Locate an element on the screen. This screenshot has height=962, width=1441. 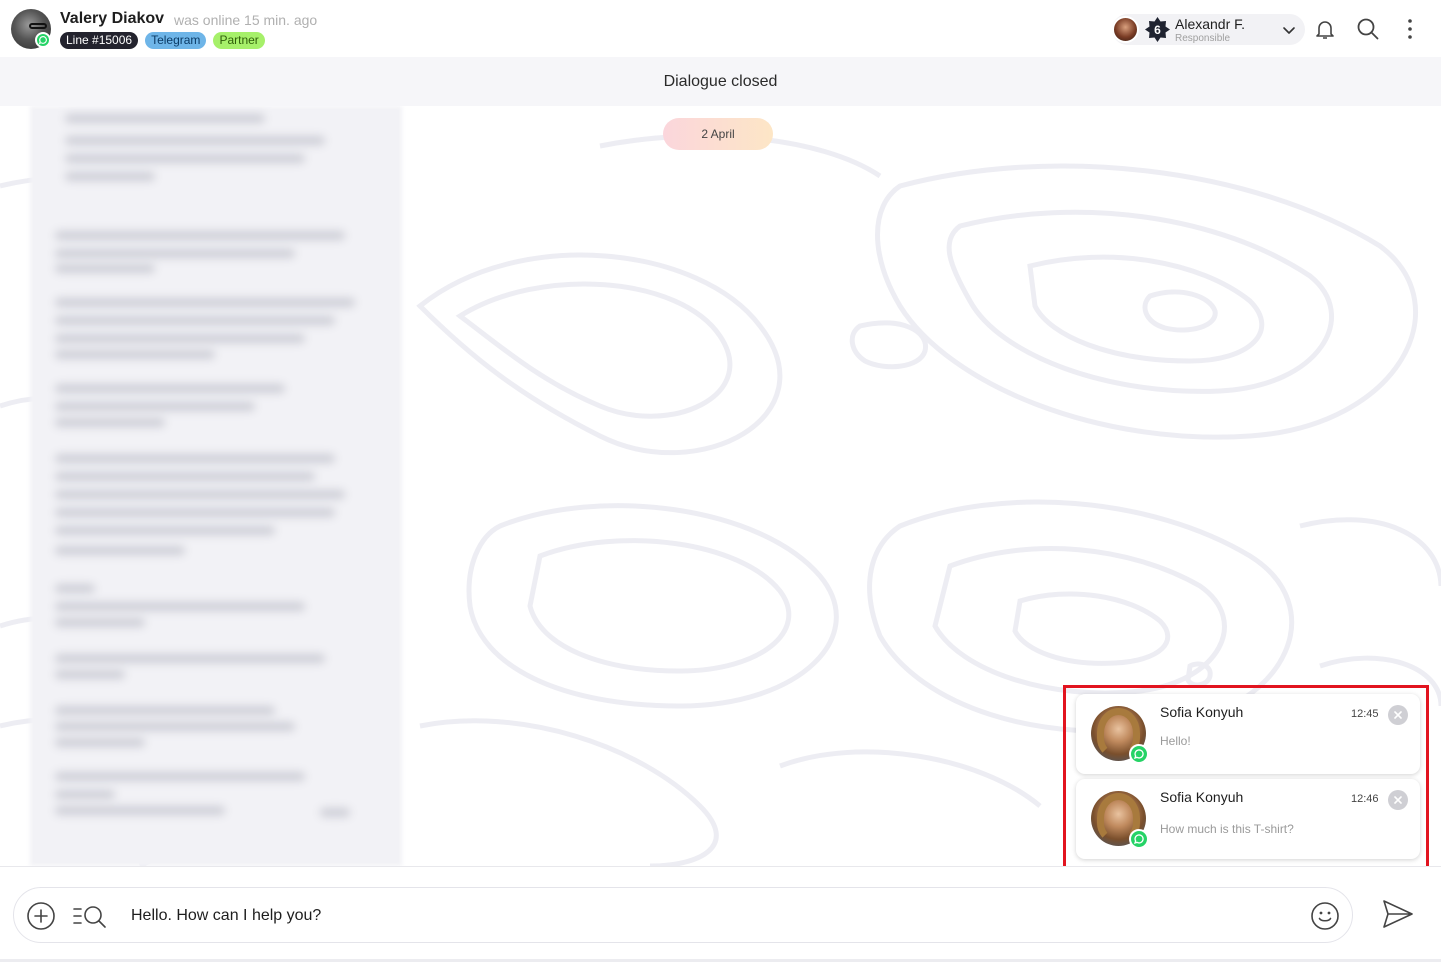
chevron-down-icon is located at coordinates (1289, 30).